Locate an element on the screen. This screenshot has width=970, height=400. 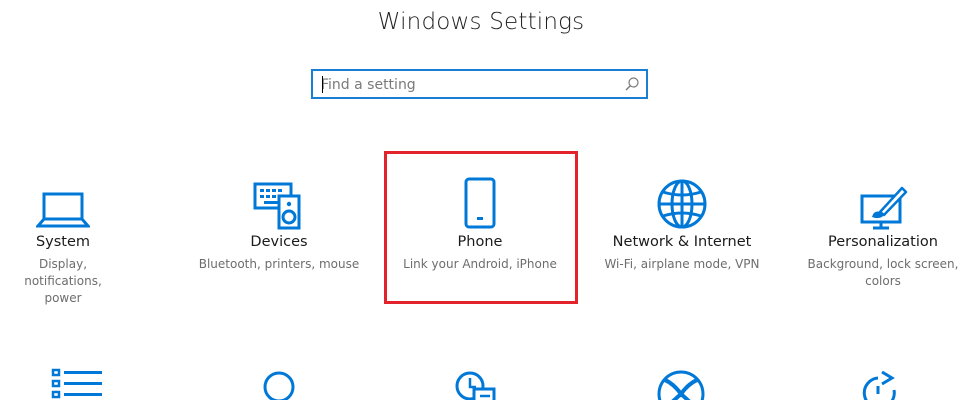
tile-devices: Devices Bluetooth, printers, mouse is located at coordinates (279, 235).